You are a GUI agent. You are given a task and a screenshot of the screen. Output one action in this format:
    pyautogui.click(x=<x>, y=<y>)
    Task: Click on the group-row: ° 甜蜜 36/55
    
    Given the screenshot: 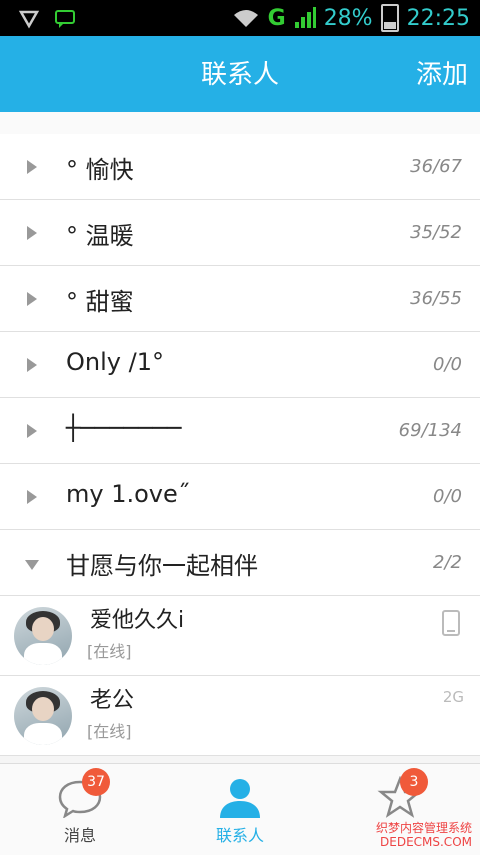 What is the action you would take?
    pyautogui.click(x=240, y=299)
    